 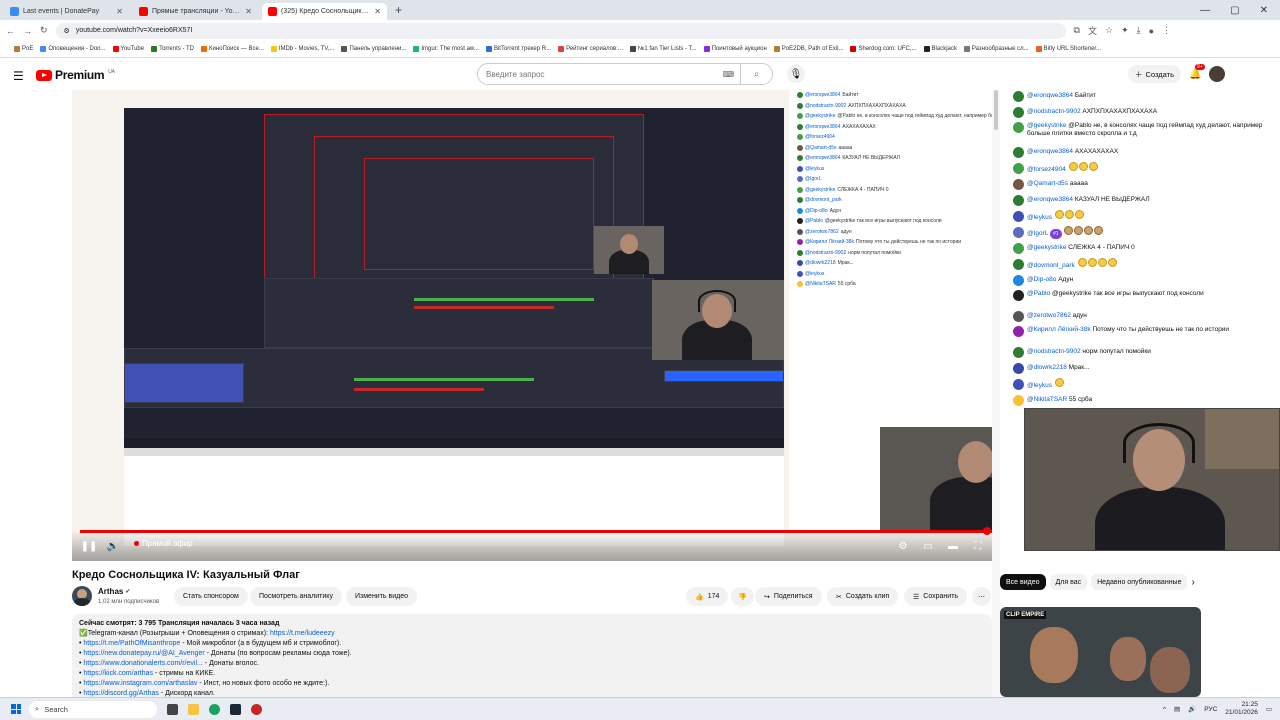 What do you see at coordinates (1210, 709) in the screenshot?
I see `input-language: РУС` at bounding box center [1210, 709].